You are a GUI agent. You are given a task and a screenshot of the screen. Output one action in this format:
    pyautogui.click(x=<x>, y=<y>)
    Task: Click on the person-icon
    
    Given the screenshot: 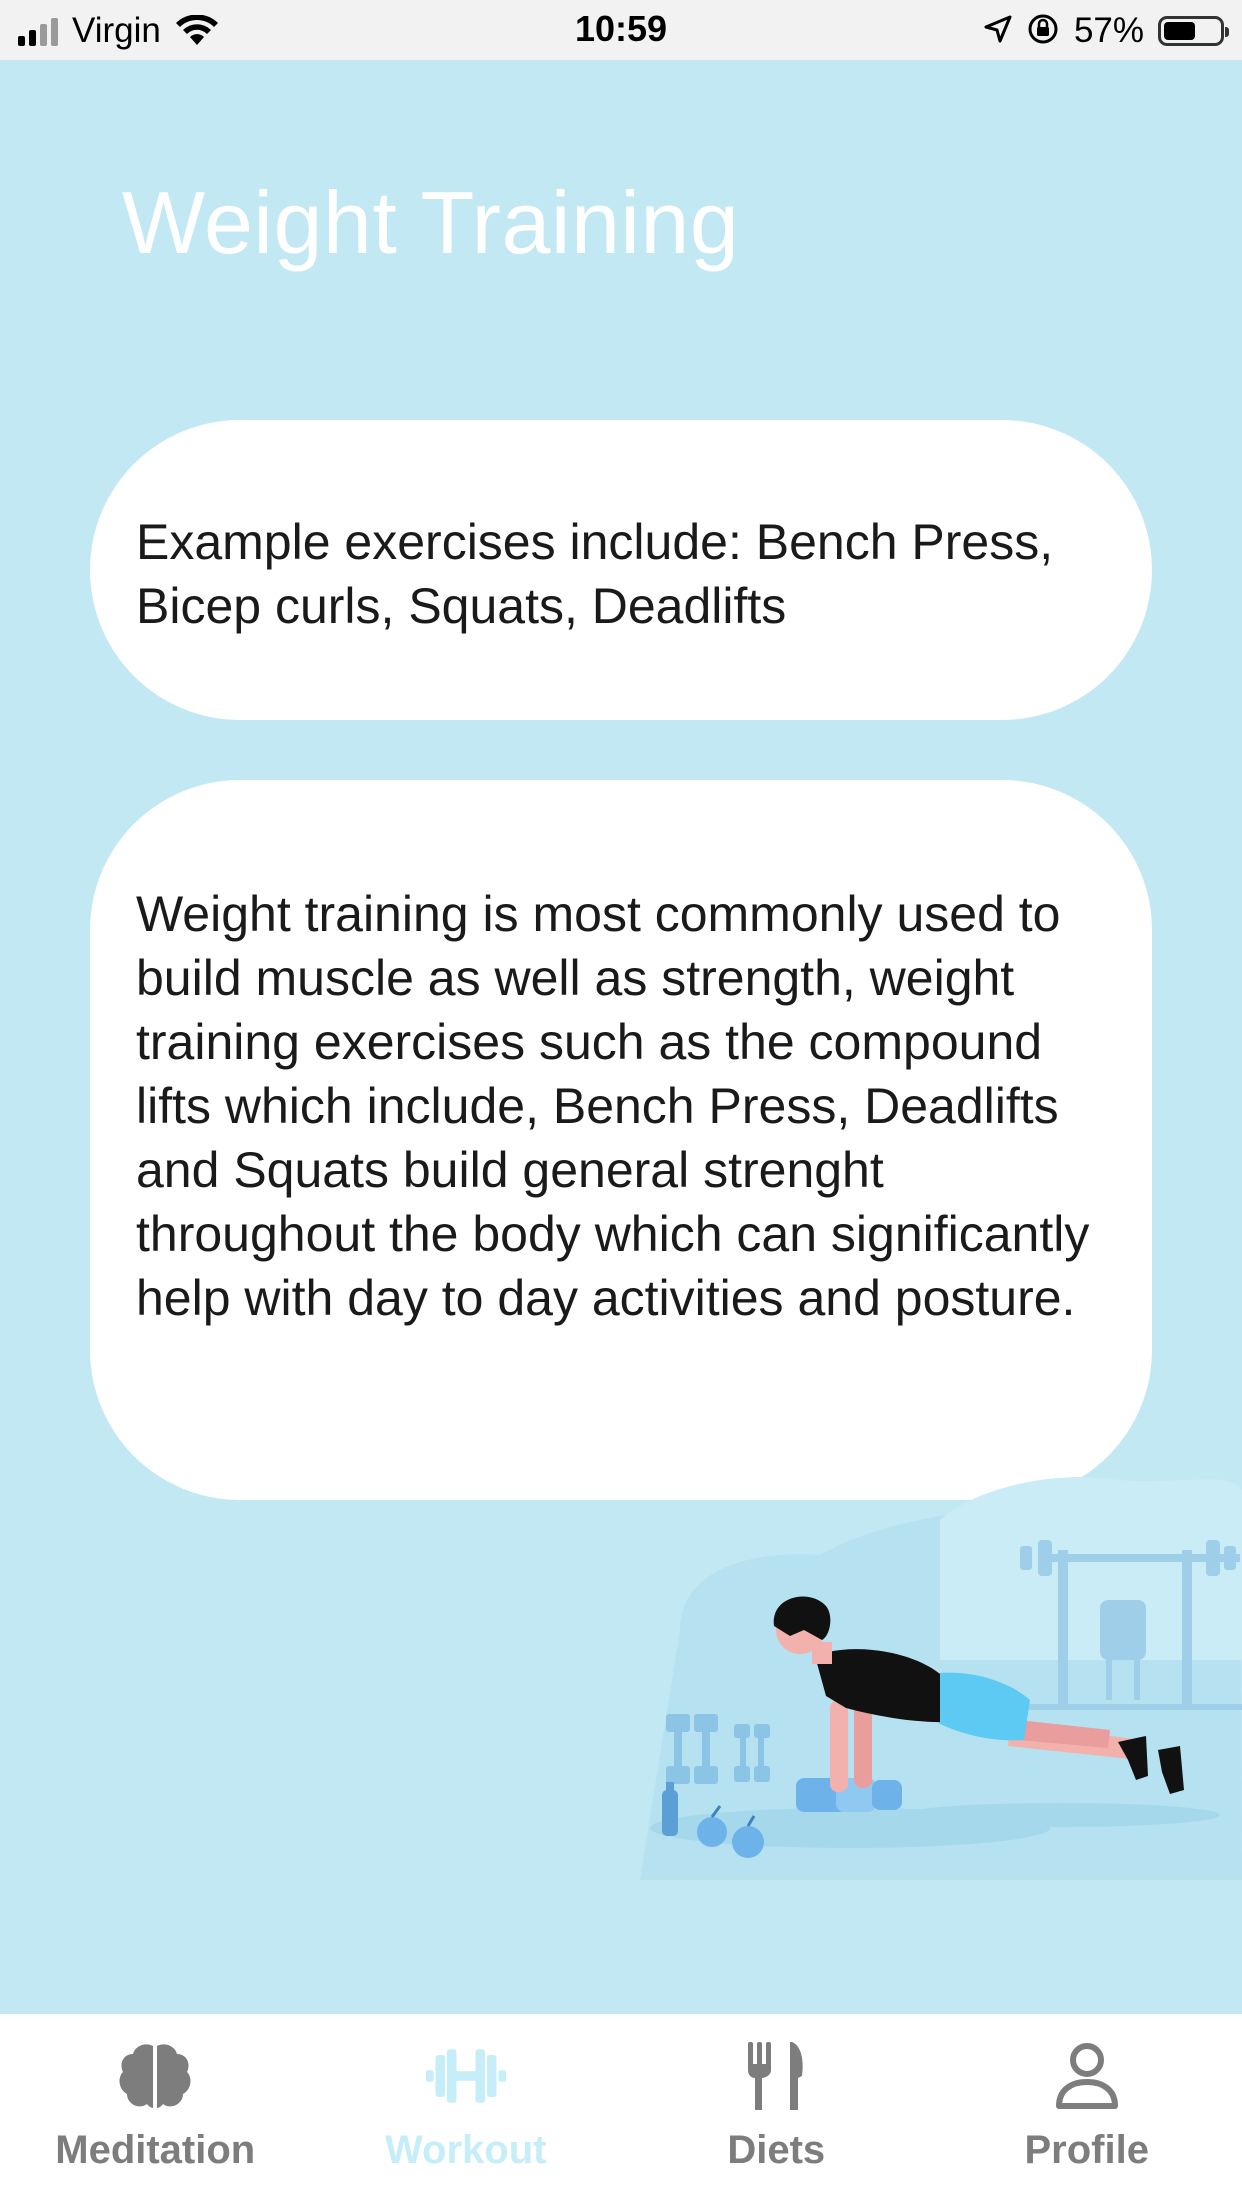 What is the action you would take?
    pyautogui.click(x=1087, y=2076)
    